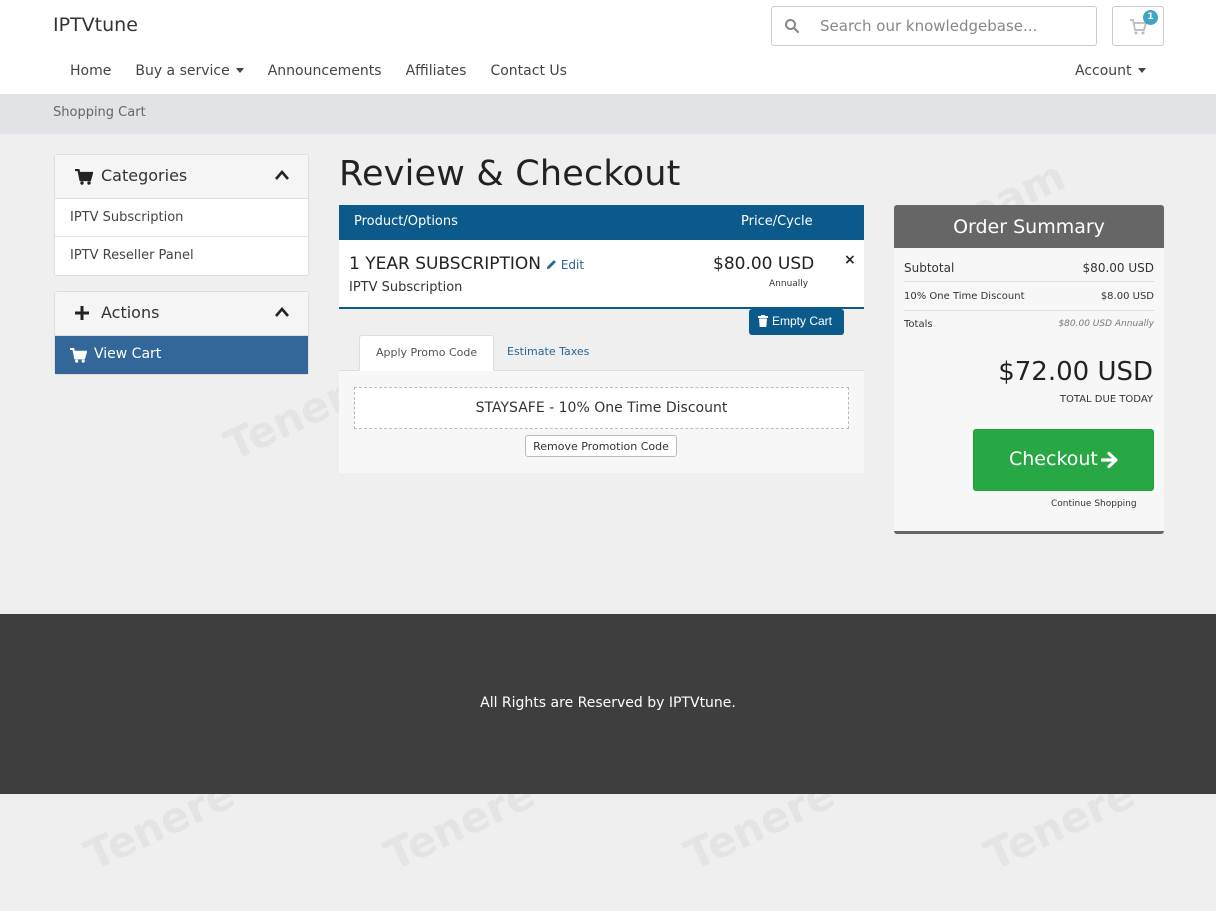  I want to click on arrow-right-icon, so click(1109, 460).